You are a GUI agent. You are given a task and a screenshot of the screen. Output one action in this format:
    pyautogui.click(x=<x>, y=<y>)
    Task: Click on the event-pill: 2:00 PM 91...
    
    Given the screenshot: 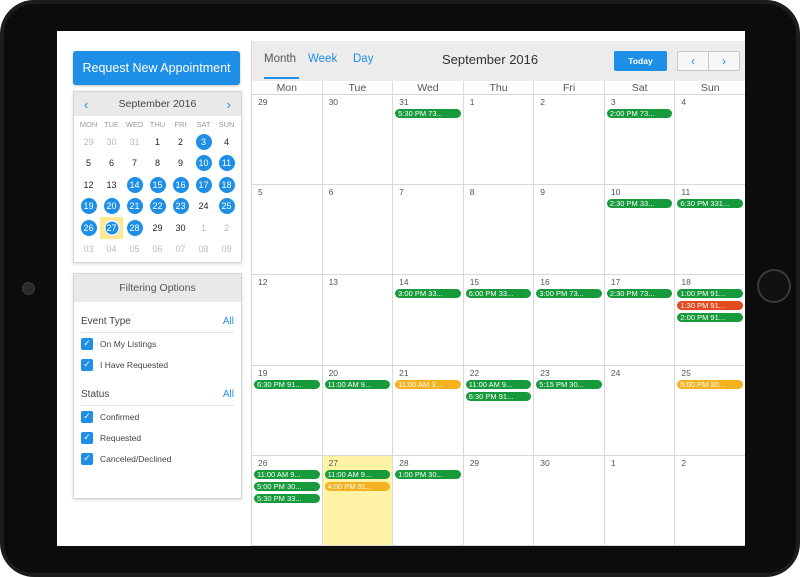 What is the action you would take?
    pyautogui.click(x=710, y=318)
    